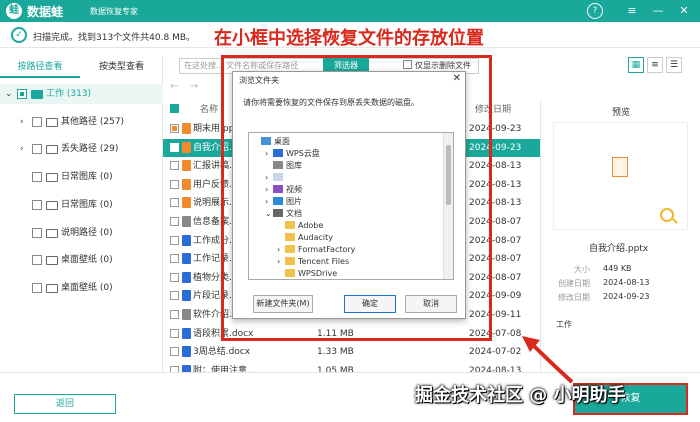 The image size is (700, 422). I want to click on watermark-text: 掘金技术社区 @ 小明助手, so click(520, 395).